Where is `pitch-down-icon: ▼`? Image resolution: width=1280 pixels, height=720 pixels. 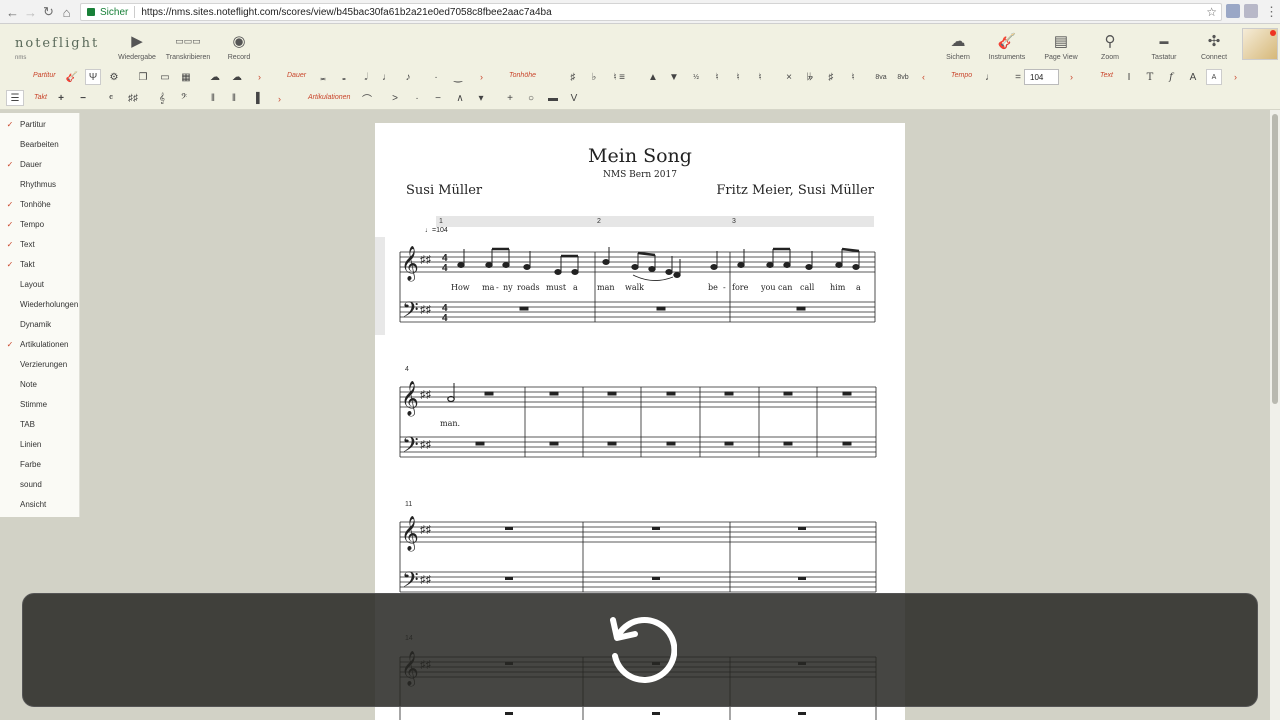
pitch-down-icon: ▼ is located at coordinates (674, 77).